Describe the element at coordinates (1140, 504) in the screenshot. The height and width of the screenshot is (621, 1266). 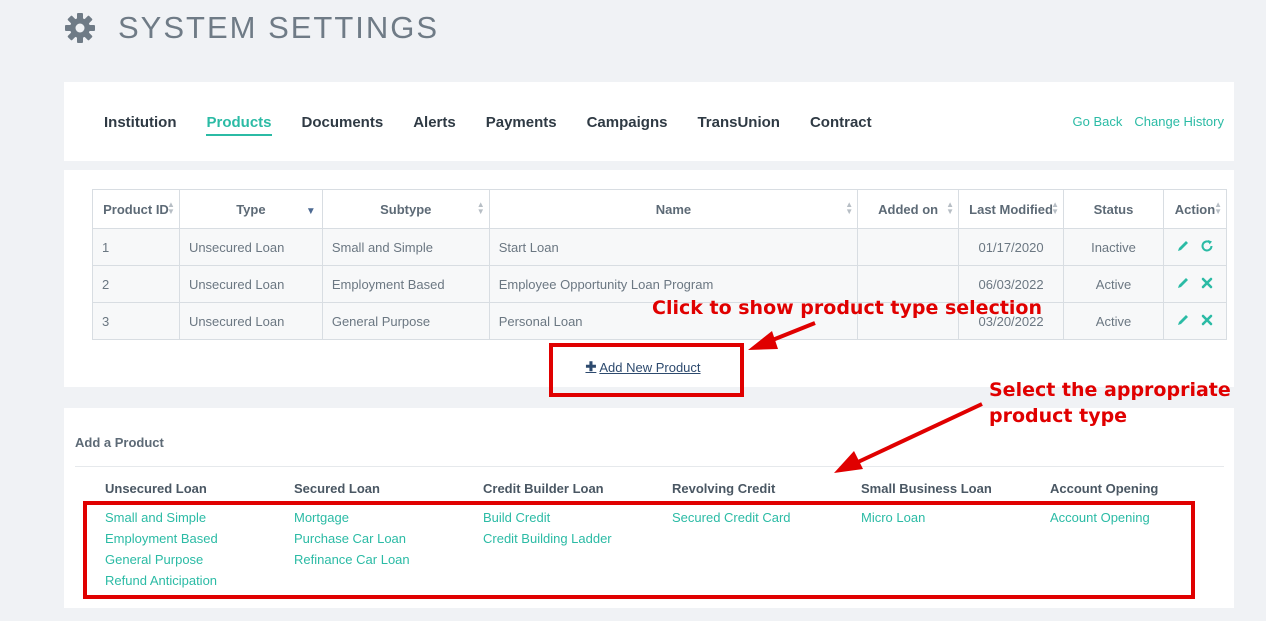
I see `category-account-opening: Account Opening Account Opening` at that location.